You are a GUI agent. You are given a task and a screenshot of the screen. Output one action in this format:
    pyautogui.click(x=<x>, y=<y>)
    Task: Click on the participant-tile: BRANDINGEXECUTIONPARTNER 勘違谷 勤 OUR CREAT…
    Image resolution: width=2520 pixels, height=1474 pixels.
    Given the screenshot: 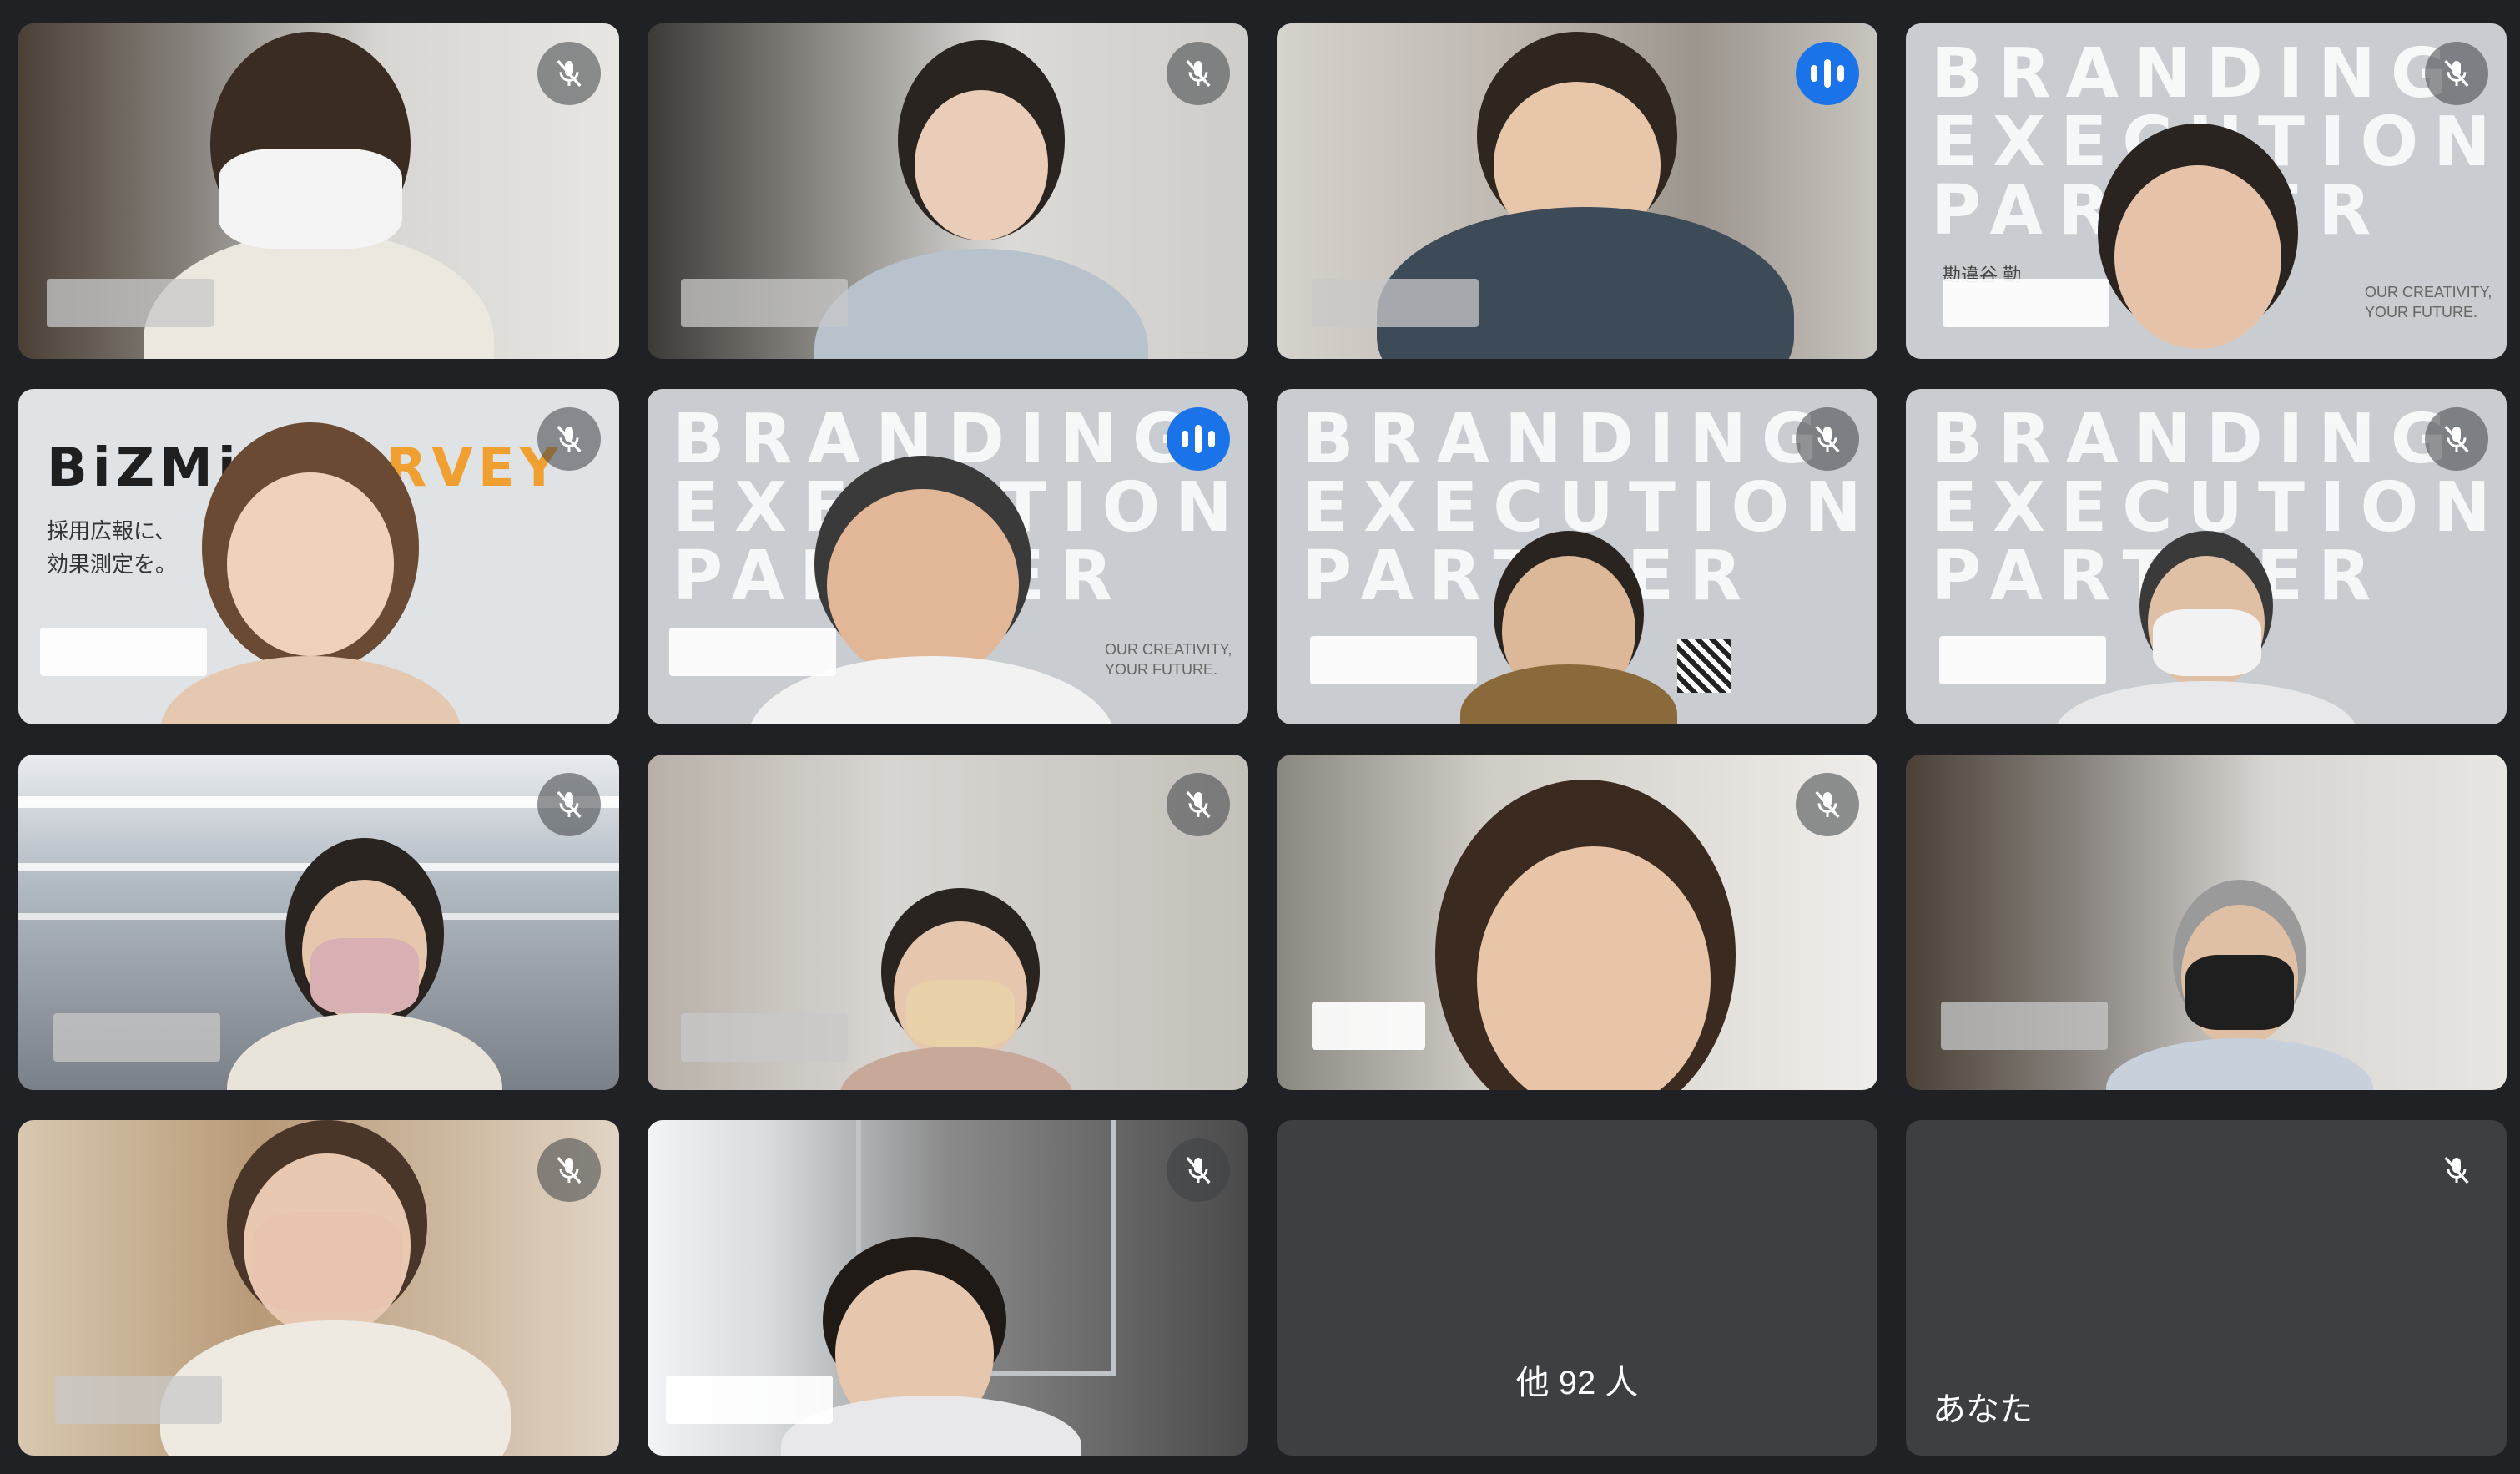 What is the action you would take?
    pyautogui.click(x=2206, y=191)
    